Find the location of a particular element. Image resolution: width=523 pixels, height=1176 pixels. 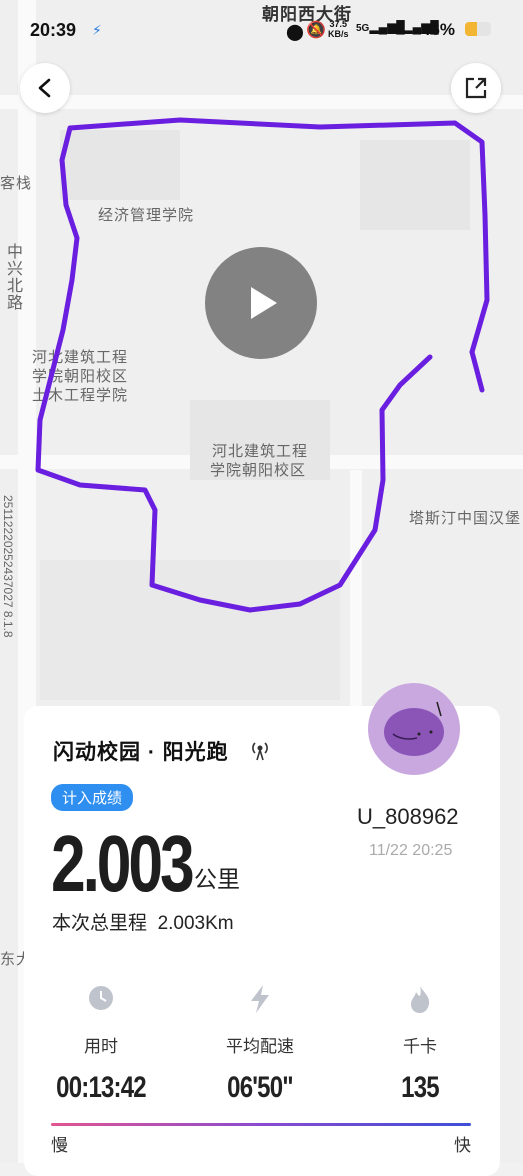

net-speed: 37.5 KB/s is located at coordinates (338, 29).